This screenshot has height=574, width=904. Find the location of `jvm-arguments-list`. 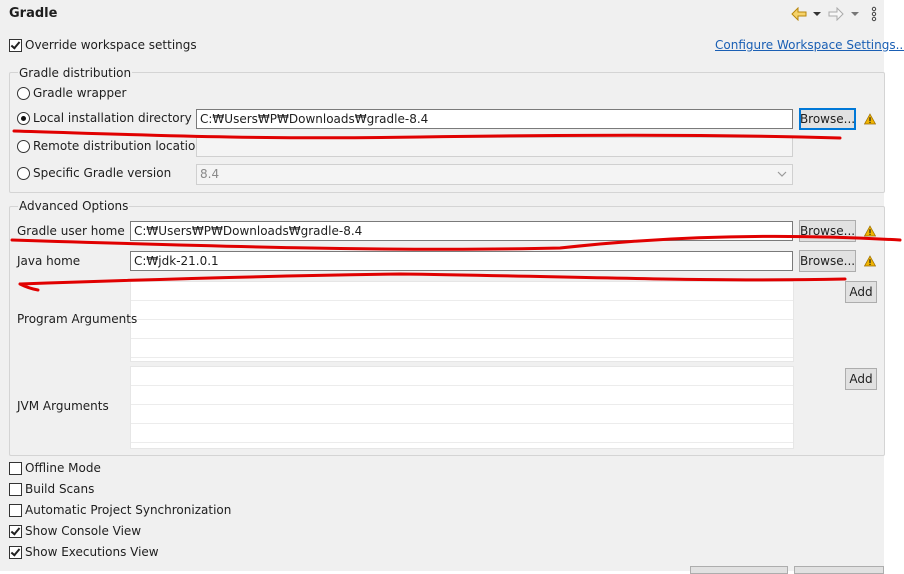

jvm-arguments-list is located at coordinates (462, 407).